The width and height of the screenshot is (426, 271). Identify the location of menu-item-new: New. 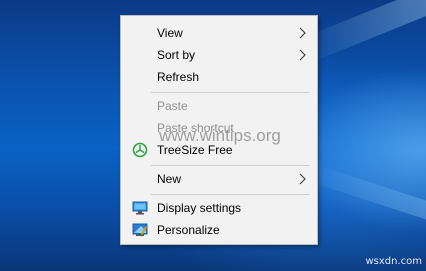
(219, 179).